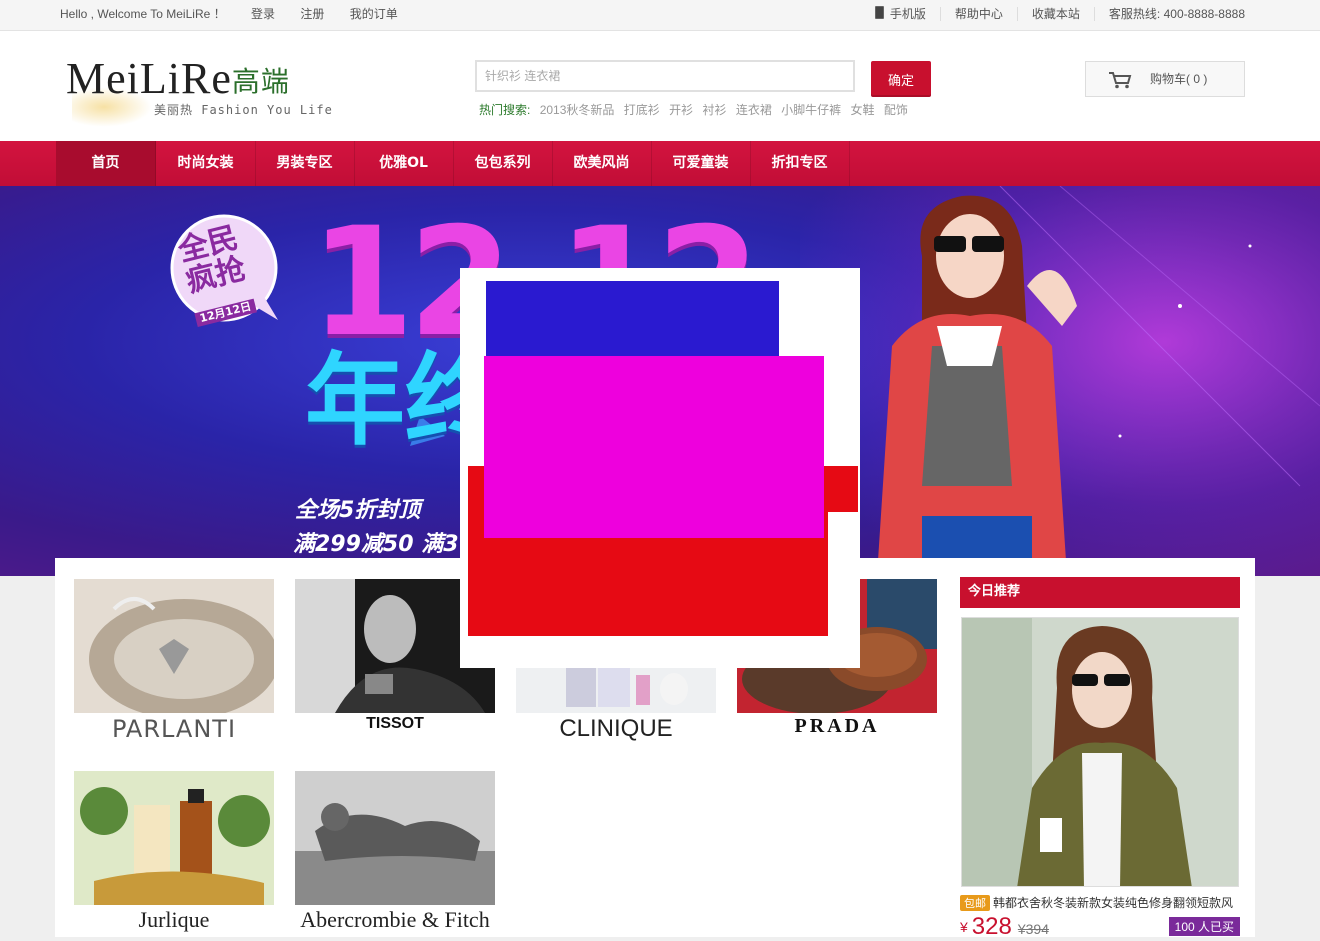  Describe the element at coordinates (395, 723) in the screenshot. I see `brand-name: TISSOT` at that location.